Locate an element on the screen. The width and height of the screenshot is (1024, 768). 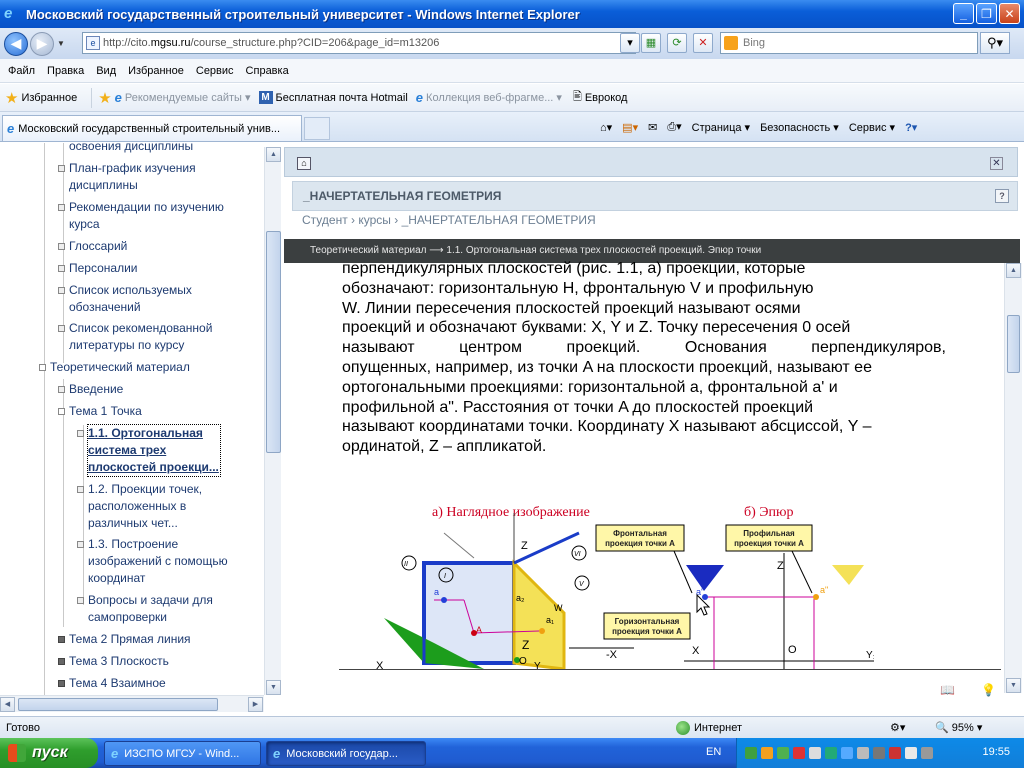
hscroll-thumb is located at coordinates (118, 704).